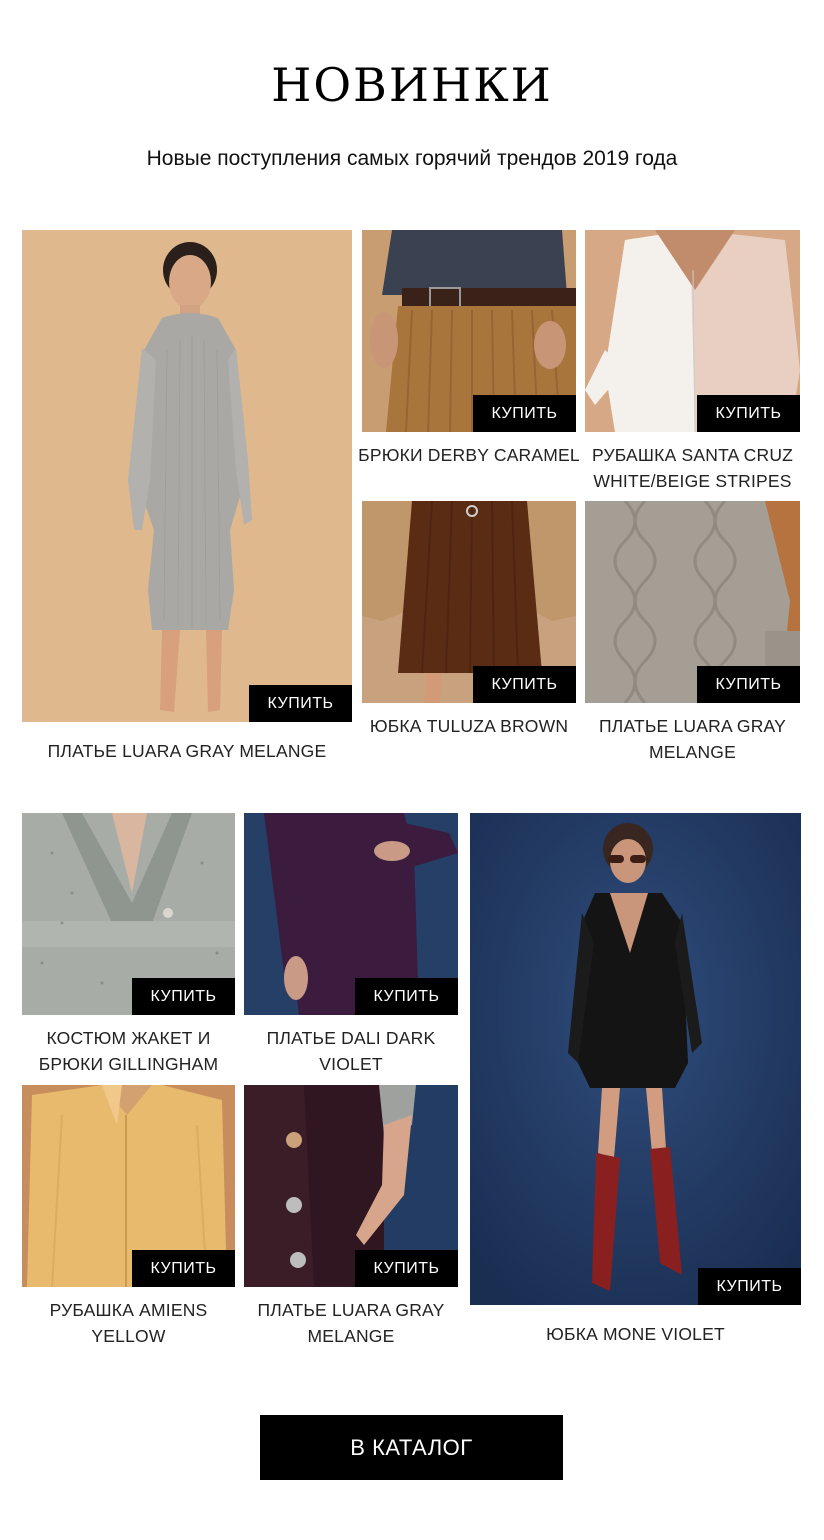 The image size is (824, 1540). Describe the element at coordinates (128, 1051) in the screenshot. I see `product-caption: КОСТЮМ ЖАКЕТ И БРЮКИ GILLINGHAM` at that location.